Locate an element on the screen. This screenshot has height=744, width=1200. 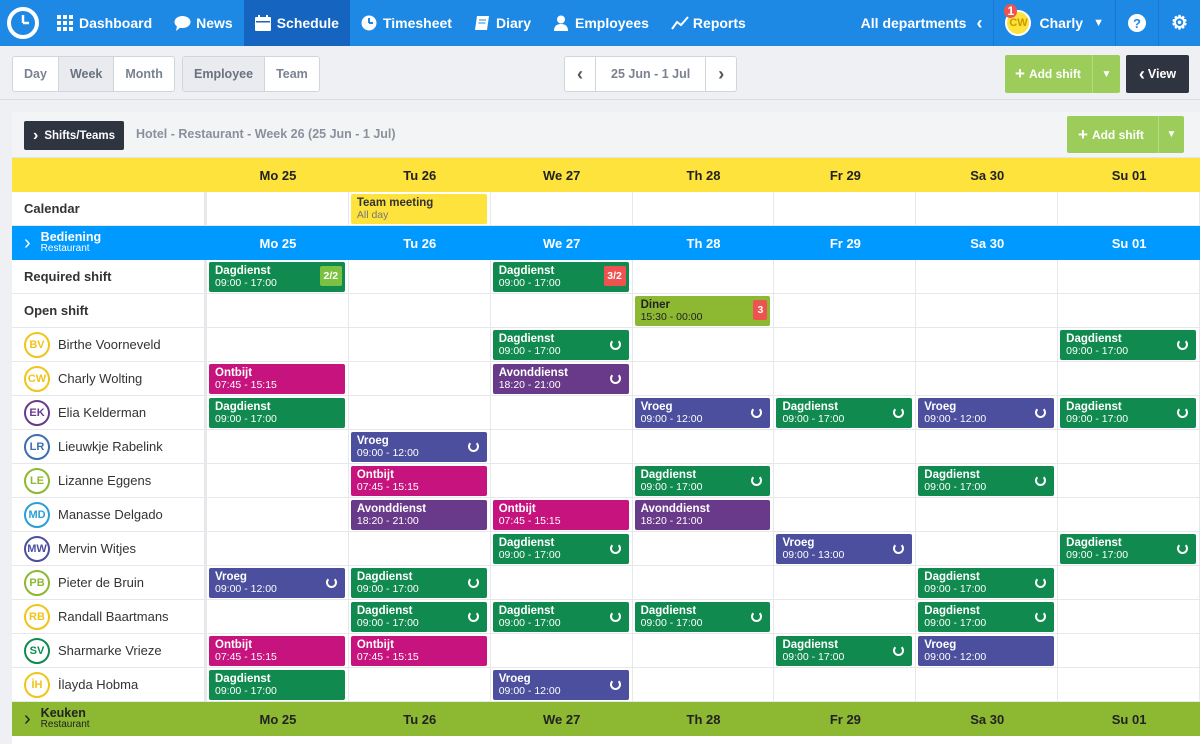
nav-reports: Reports is located at coordinates (708, 23).